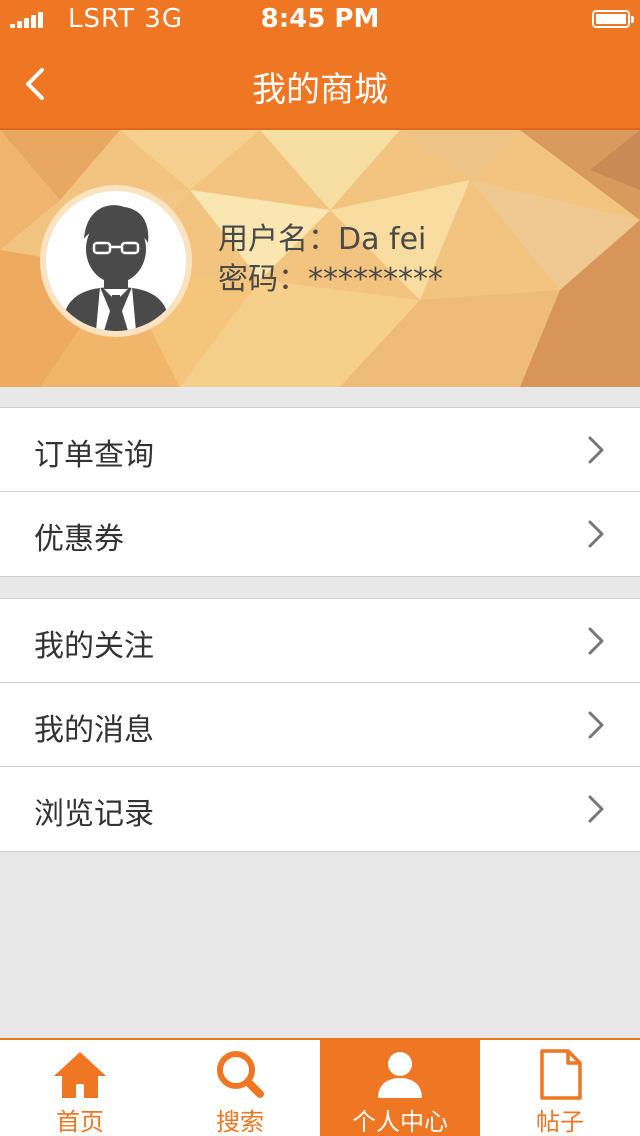 The image size is (640, 1136). Describe the element at coordinates (400, 1122) in the screenshot. I see `tab-label: 个人中心` at that location.